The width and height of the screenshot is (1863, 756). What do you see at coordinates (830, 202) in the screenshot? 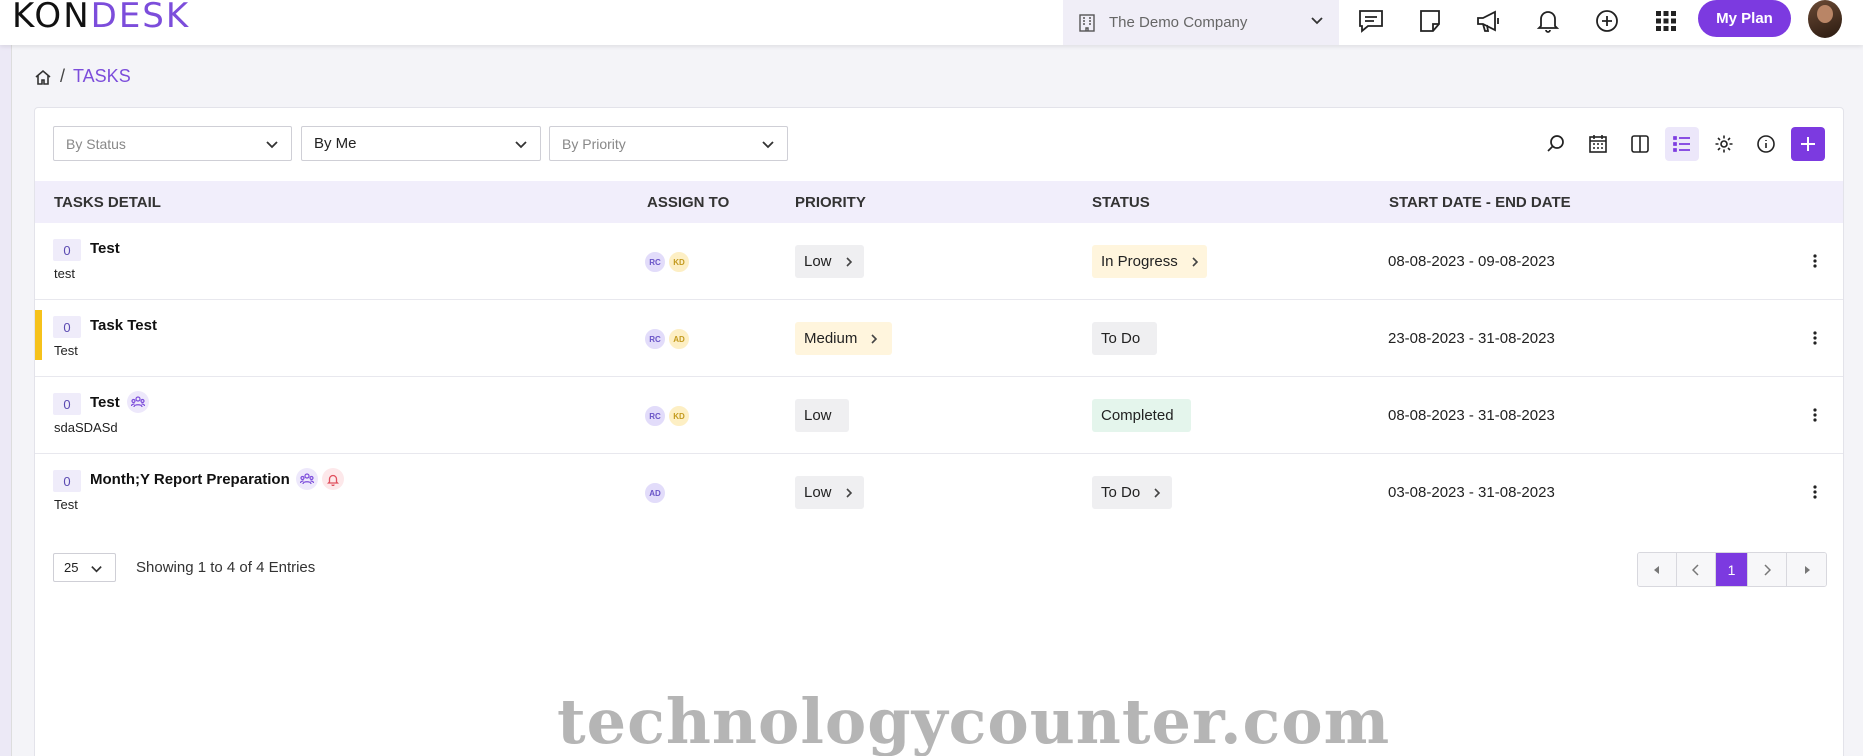
I see `header-priority: PRIORITY` at bounding box center [830, 202].